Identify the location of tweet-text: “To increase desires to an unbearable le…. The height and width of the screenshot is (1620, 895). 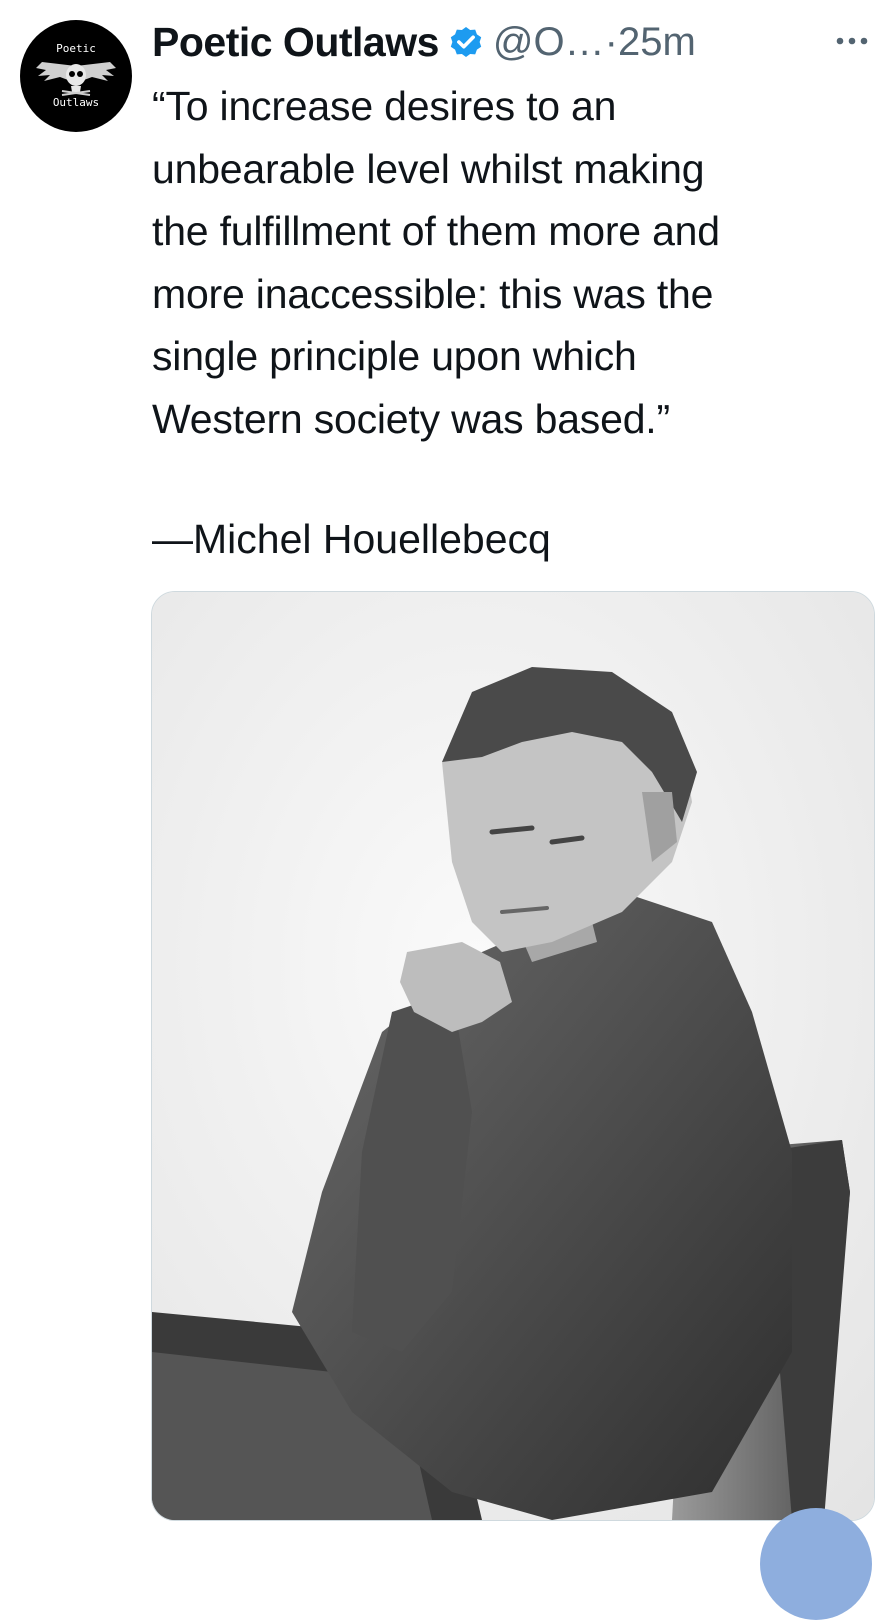
(436, 262).